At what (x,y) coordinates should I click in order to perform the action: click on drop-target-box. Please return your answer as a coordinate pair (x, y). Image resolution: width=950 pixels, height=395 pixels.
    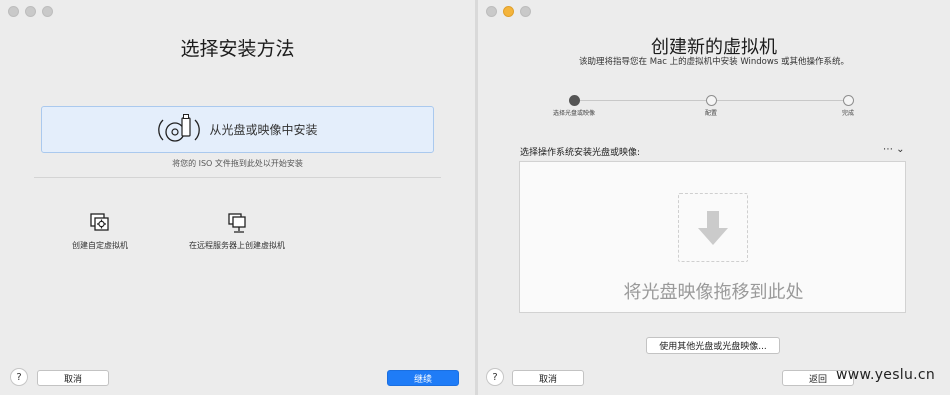
    Looking at the image, I should click on (713, 227).